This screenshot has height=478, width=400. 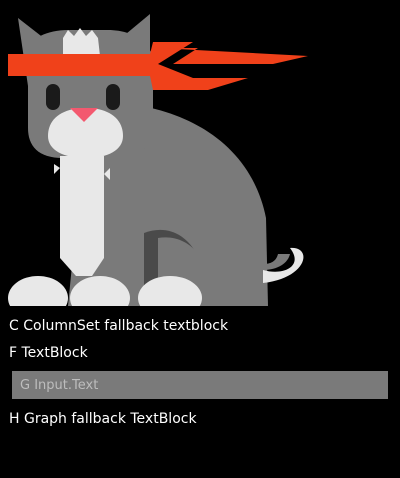 What do you see at coordinates (48, 353) in the screenshot?
I see `textblock-text: F TextBlock` at bounding box center [48, 353].